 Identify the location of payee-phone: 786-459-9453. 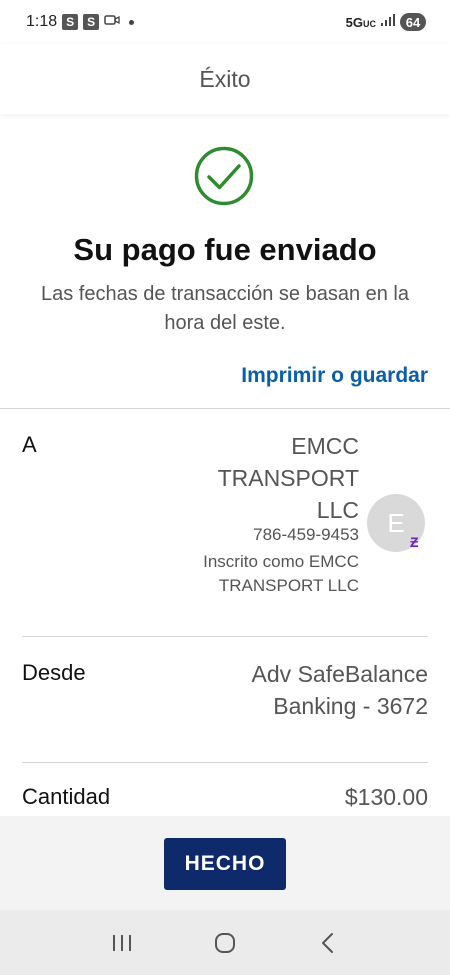
(306, 534).